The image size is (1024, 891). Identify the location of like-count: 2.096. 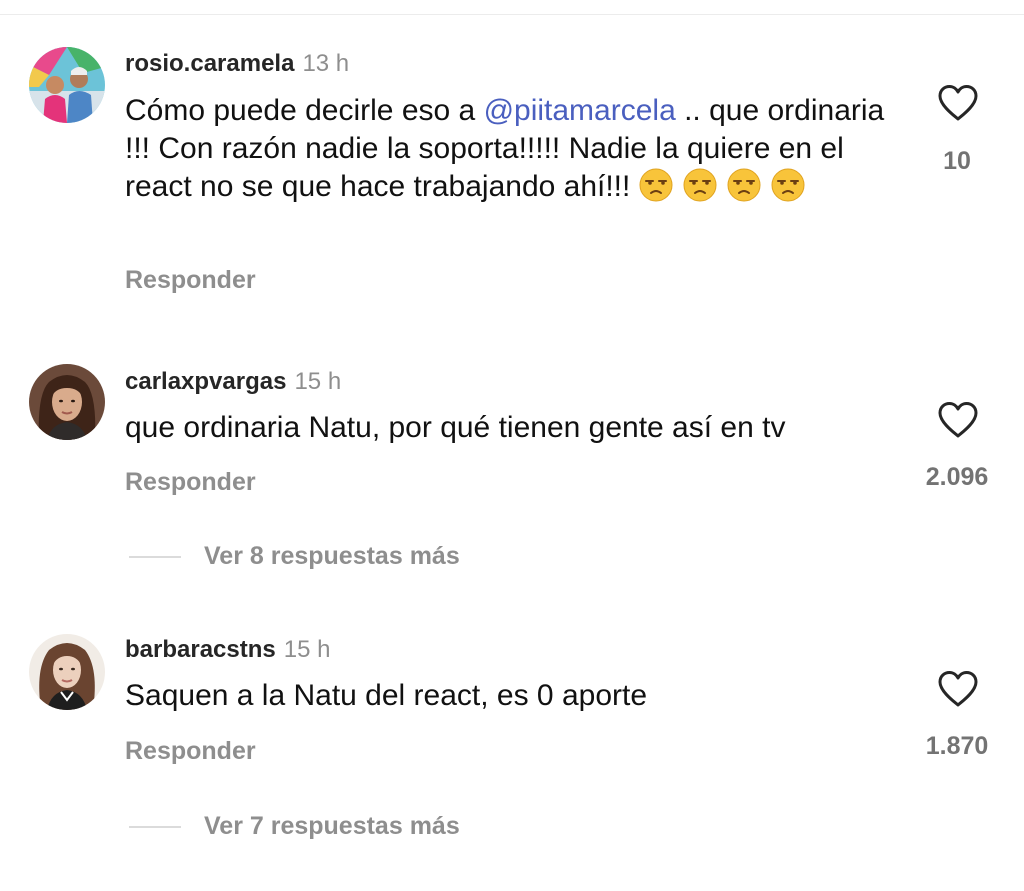
(957, 477).